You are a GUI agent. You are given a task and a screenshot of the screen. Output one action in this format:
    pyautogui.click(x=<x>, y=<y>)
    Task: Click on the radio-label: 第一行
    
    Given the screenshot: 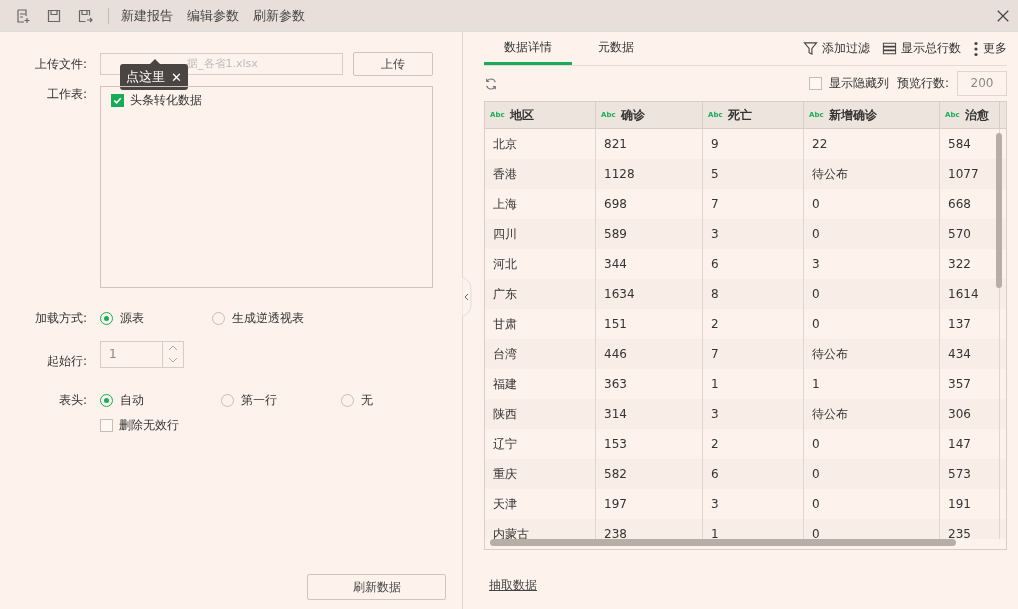 What is the action you would take?
    pyautogui.click(x=258, y=400)
    